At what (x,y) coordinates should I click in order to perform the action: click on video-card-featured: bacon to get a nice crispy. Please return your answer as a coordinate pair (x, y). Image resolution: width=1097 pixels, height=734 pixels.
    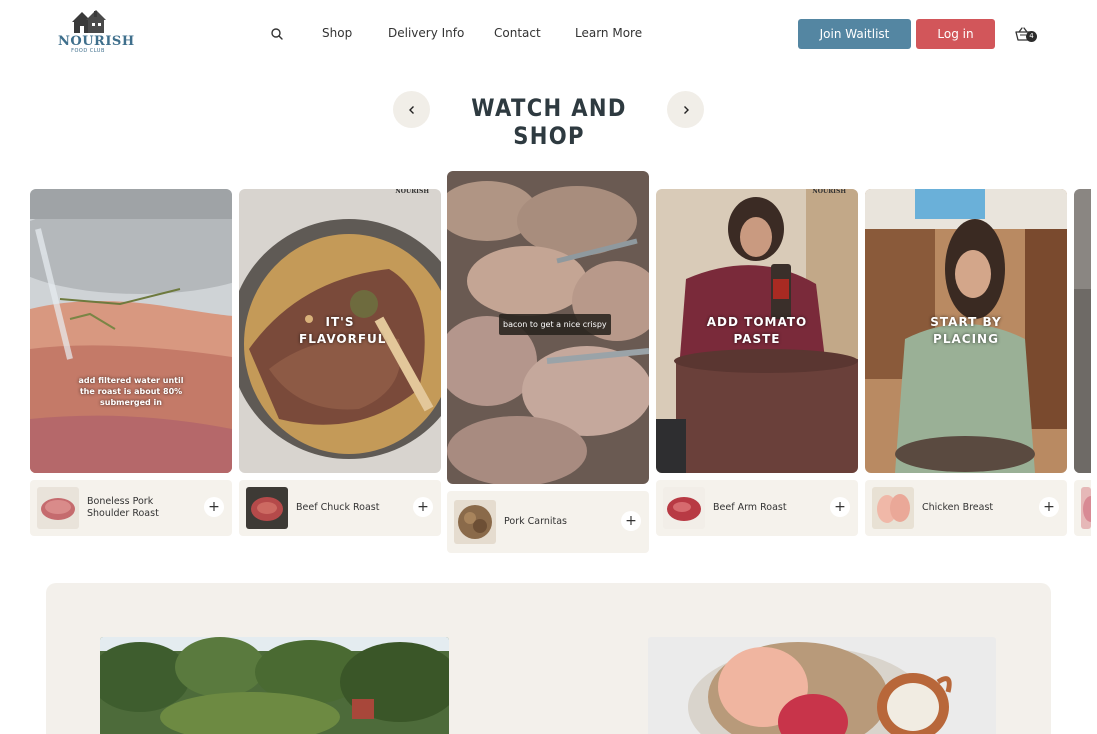
    Looking at the image, I should click on (548, 327).